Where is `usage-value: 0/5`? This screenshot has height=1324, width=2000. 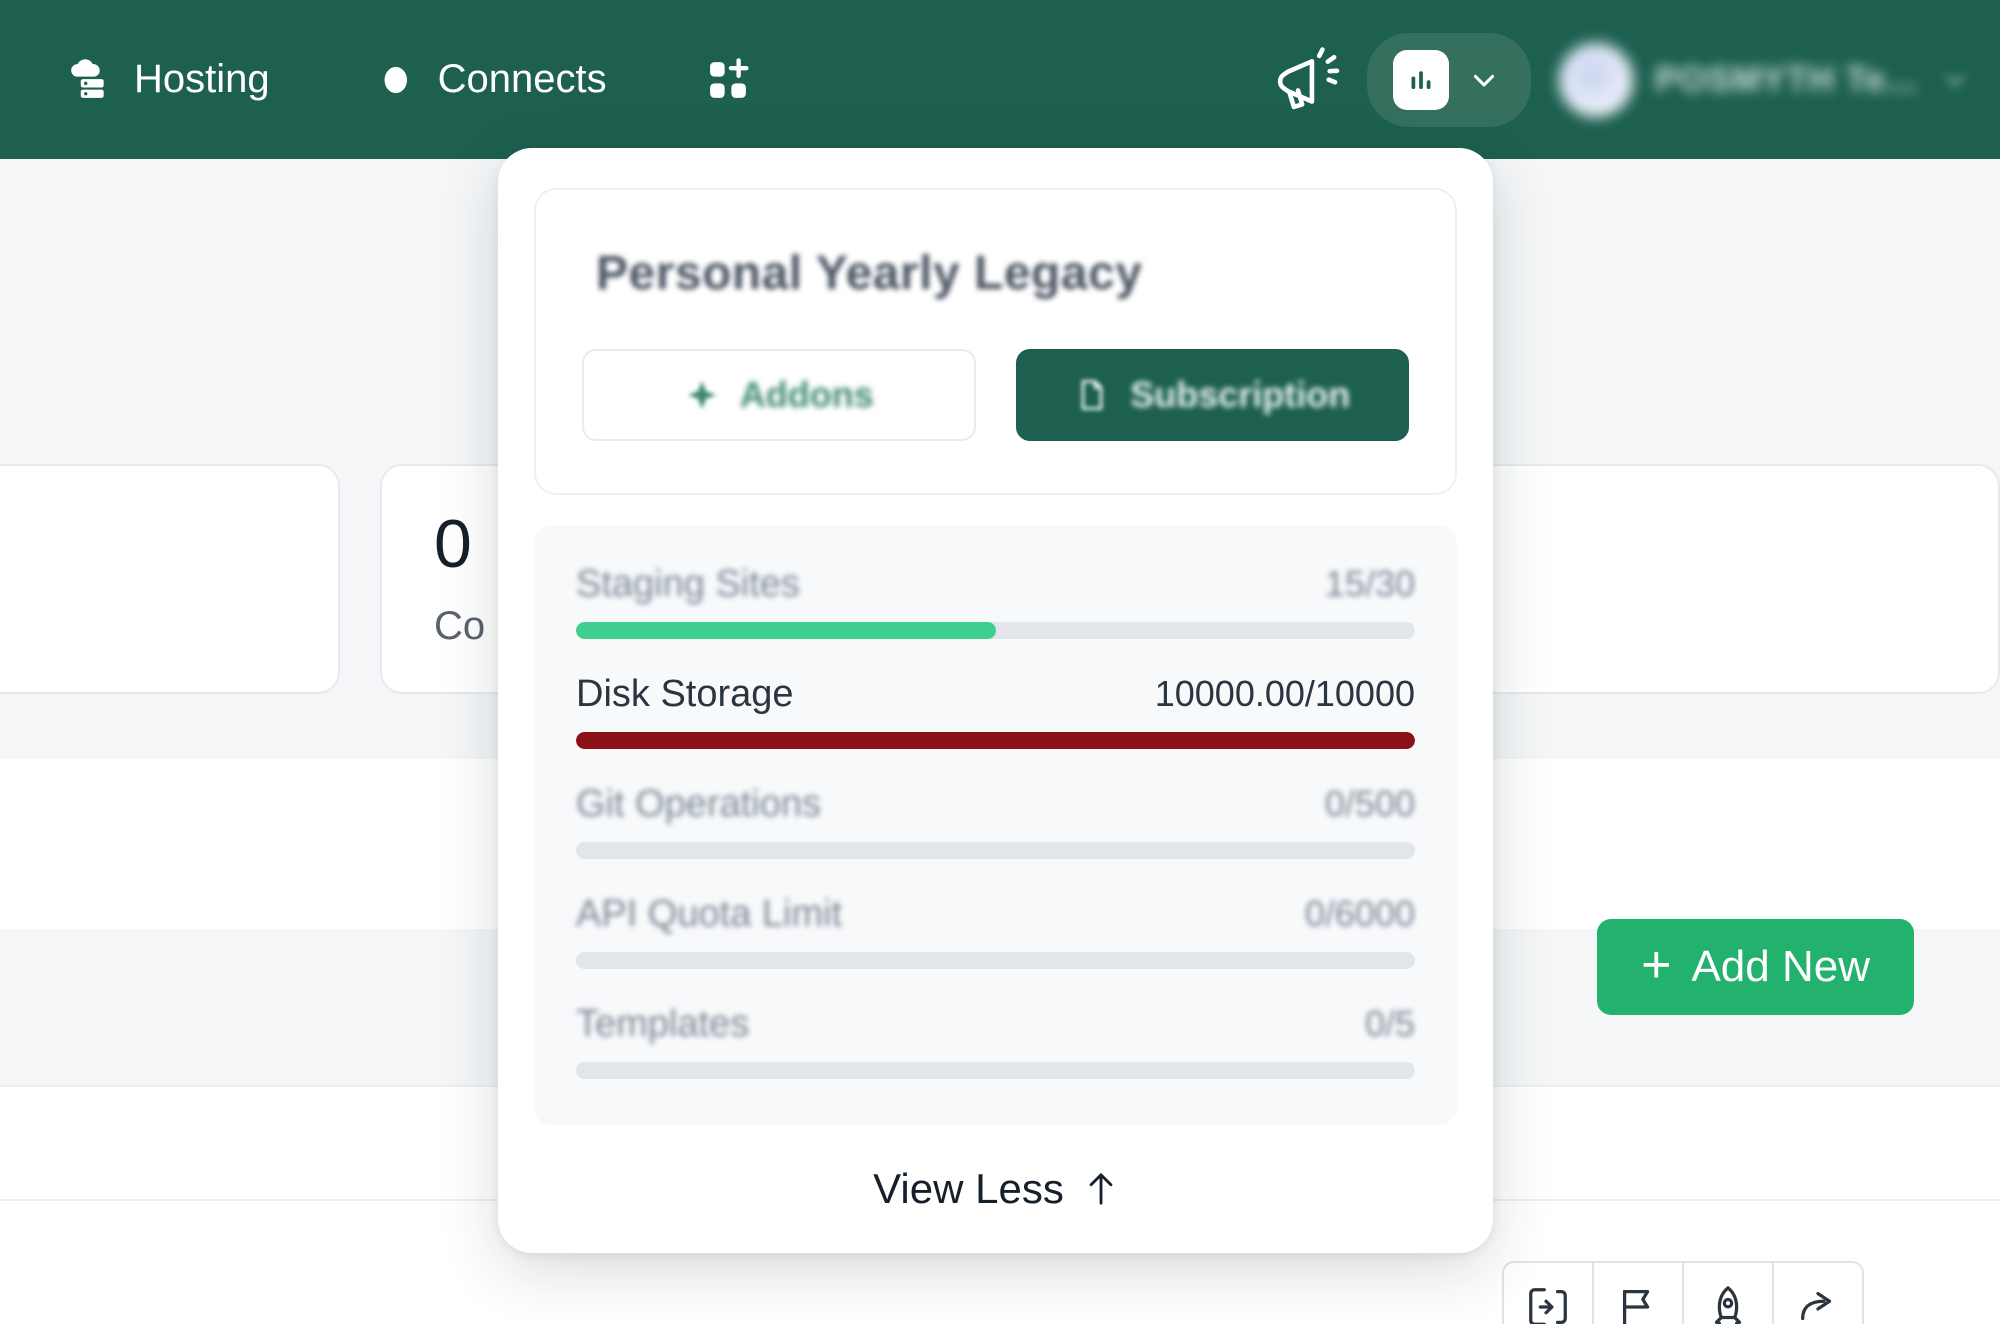 usage-value: 0/5 is located at coordinates (1389, 1023).